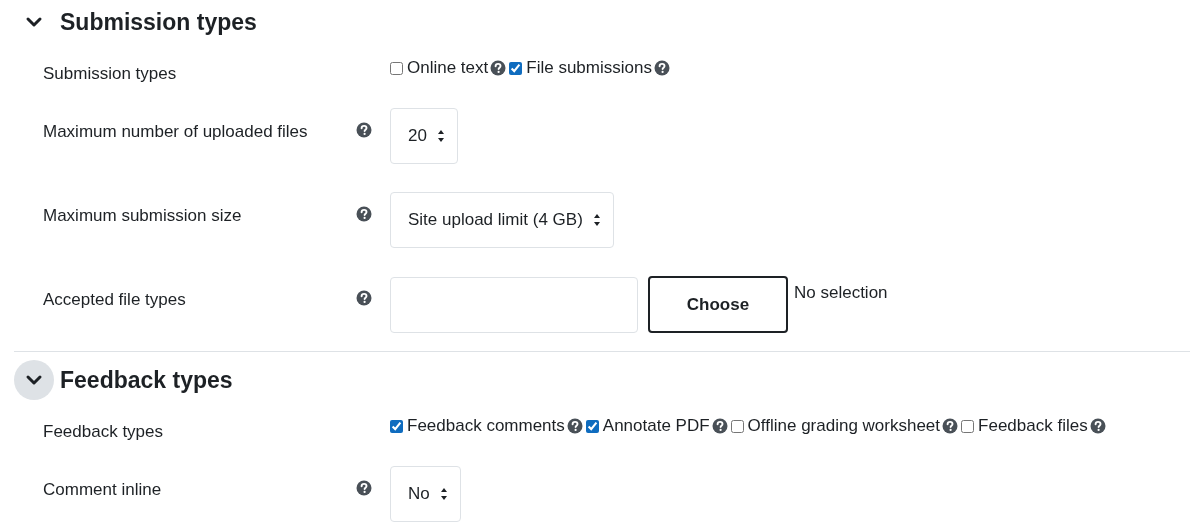  What do you see at coordinates (656, 426) in the screenshot?
I see `checkbox-label: Annotate PDF` at bounding box center [656, 426].